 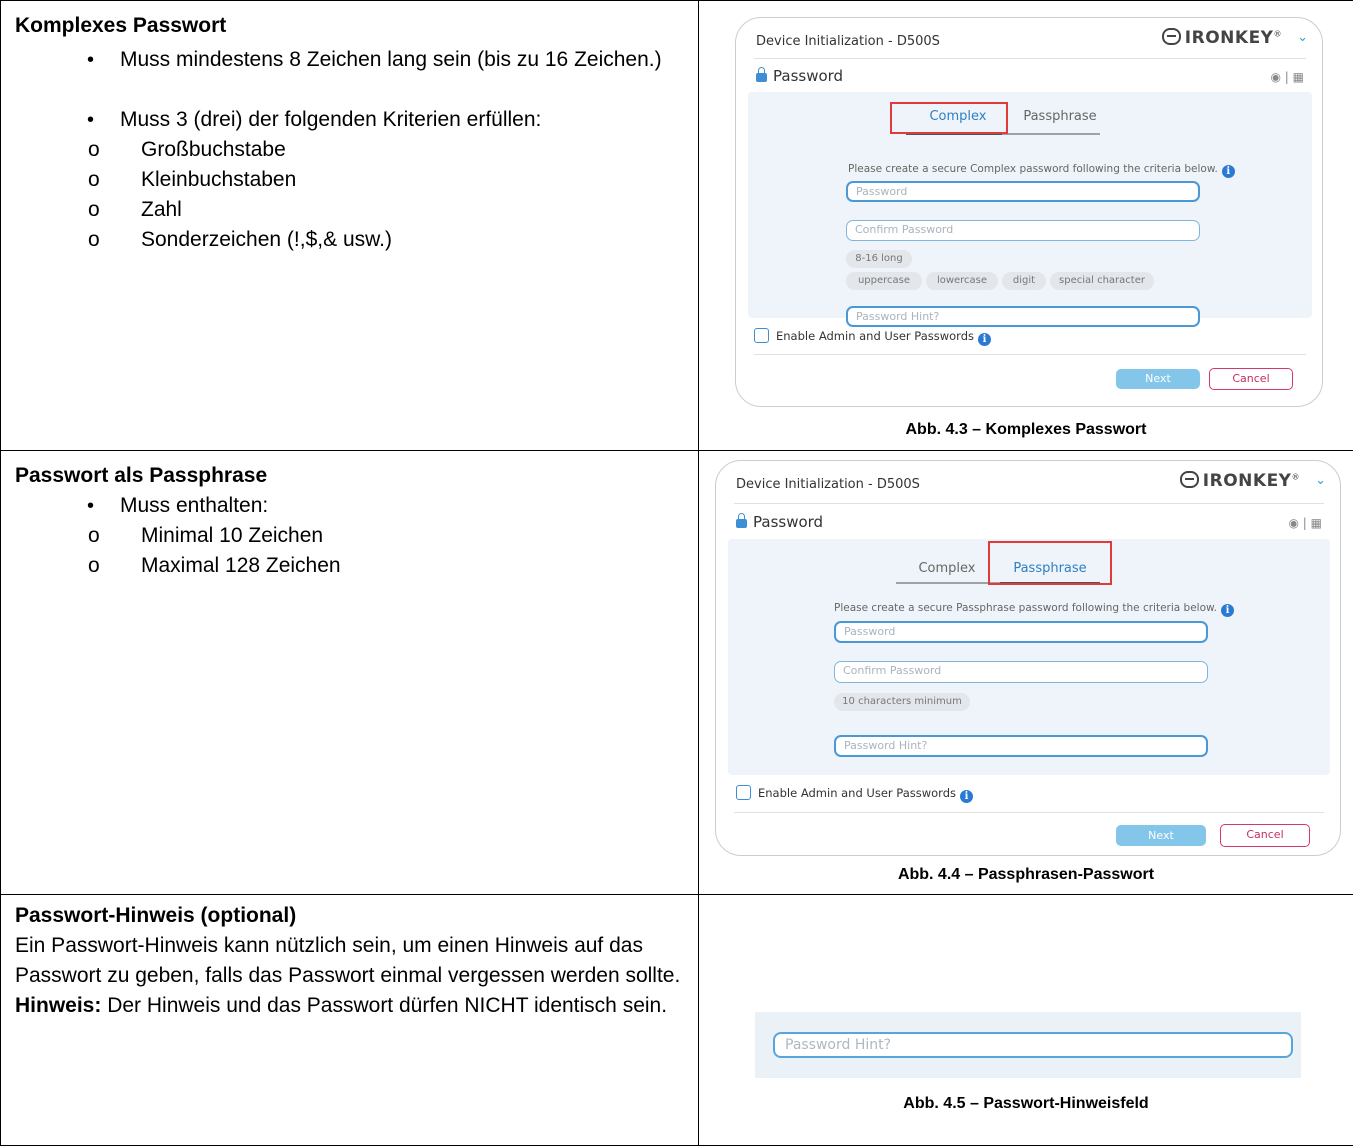 I want to click on tab-passphrase: Passphrase, so click(x=1060, y=116).